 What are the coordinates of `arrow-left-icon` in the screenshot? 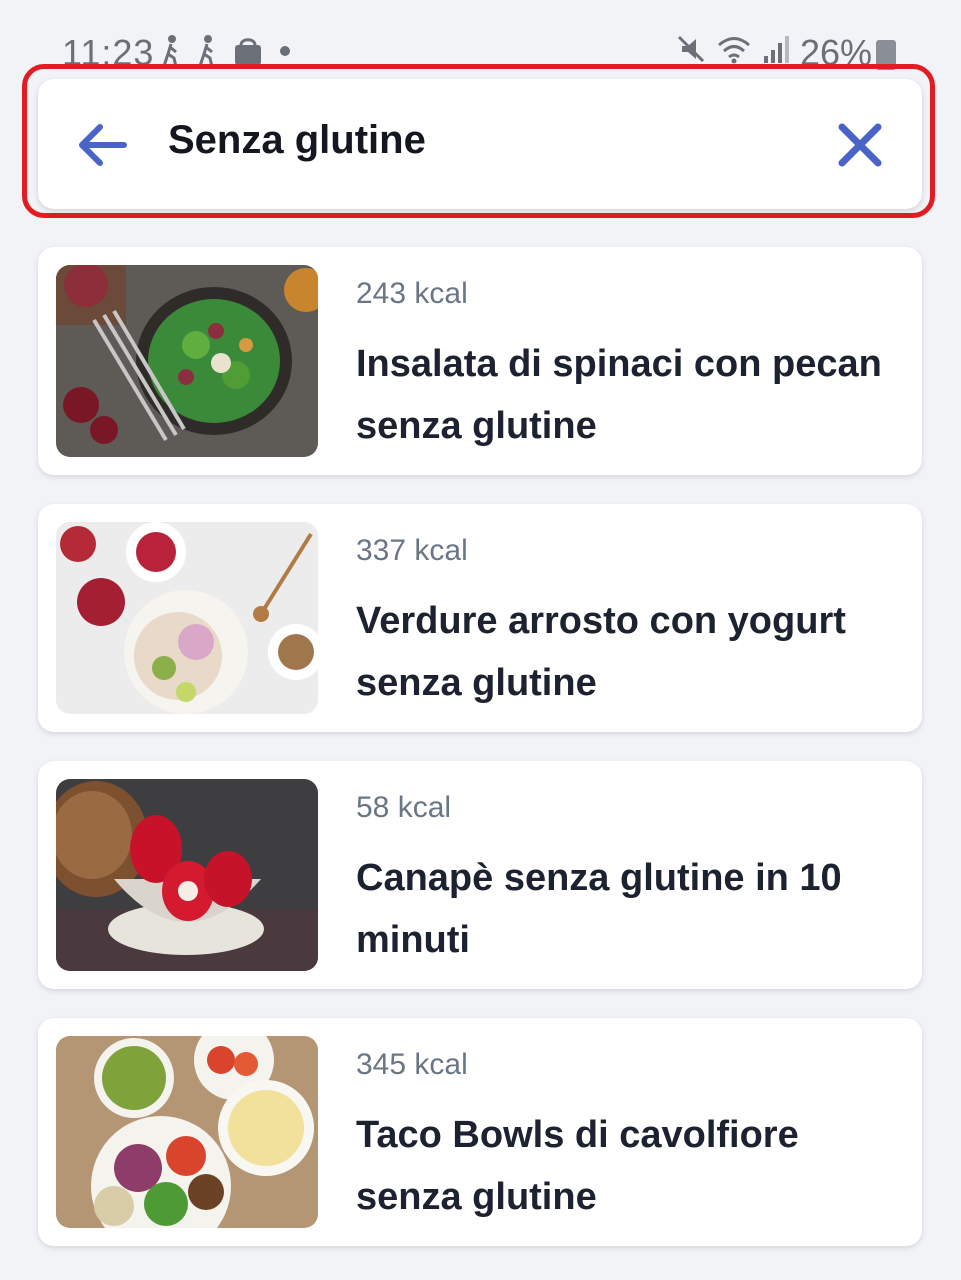 It's located at (103, 145).